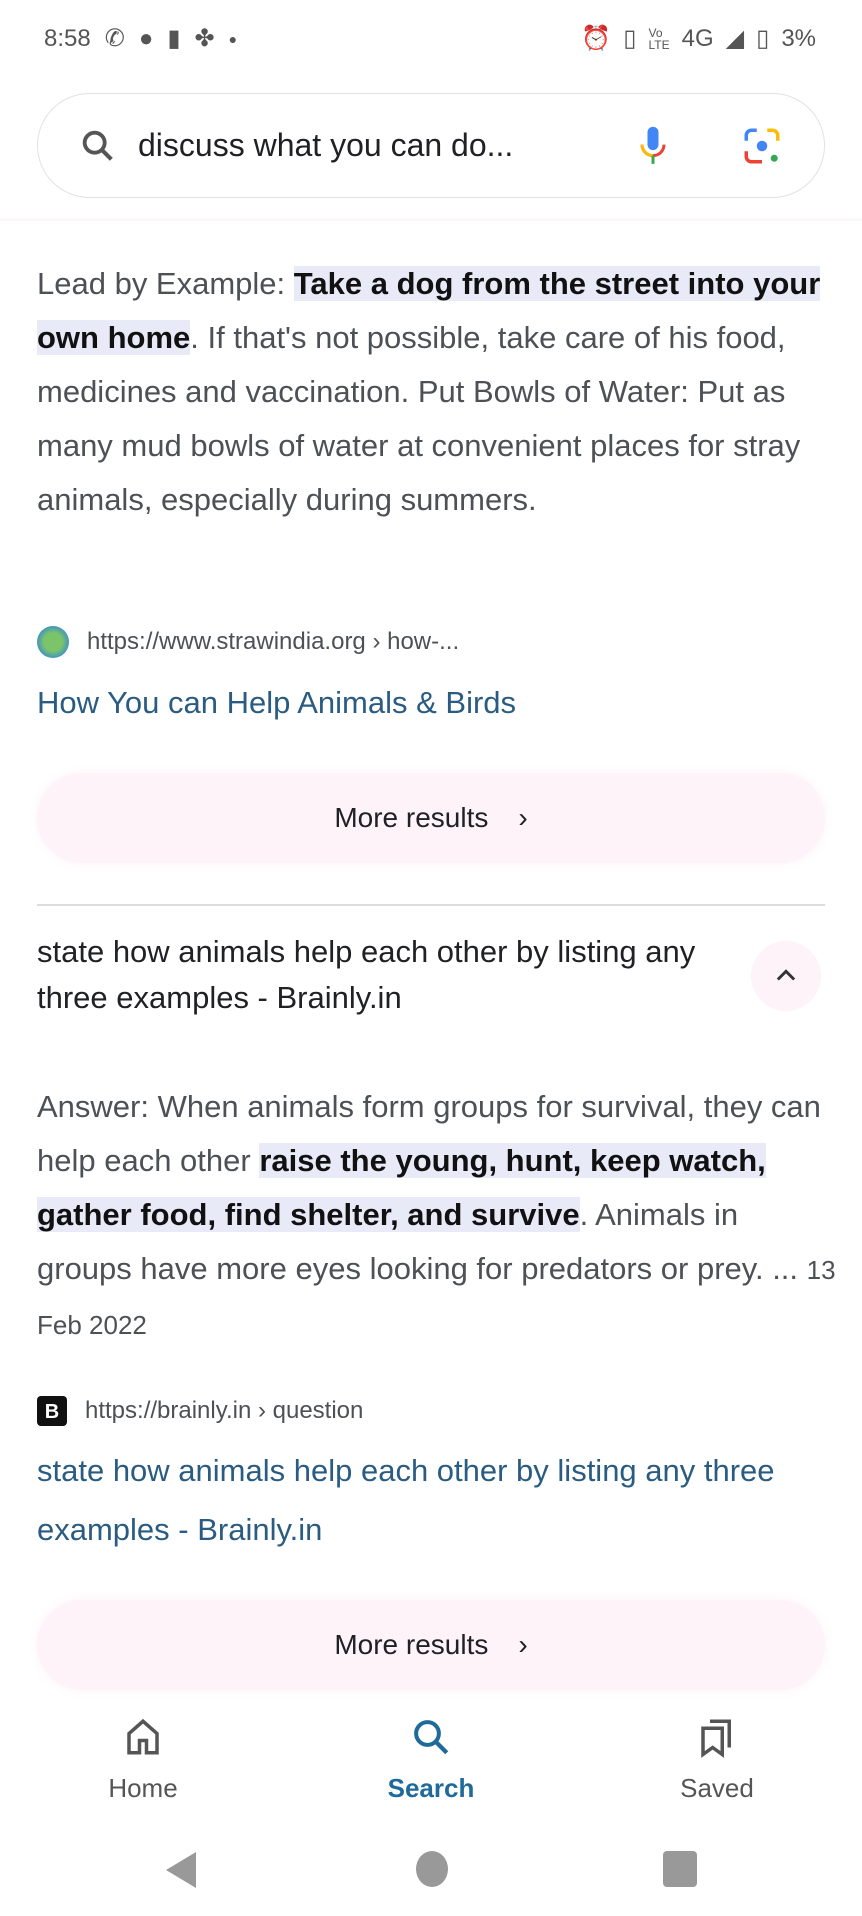 This screenshot has height=1916, width=862. Describe the element at coordinates (659, 38) in the screenshot. I see `volte-icon: Vo LTE` at that location.